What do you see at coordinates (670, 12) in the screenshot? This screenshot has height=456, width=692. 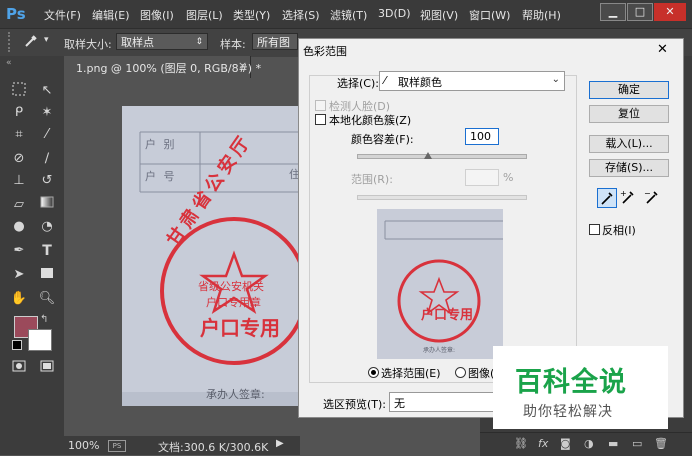 I see `close-window-button: ✕` at bounding box center [670, 12].